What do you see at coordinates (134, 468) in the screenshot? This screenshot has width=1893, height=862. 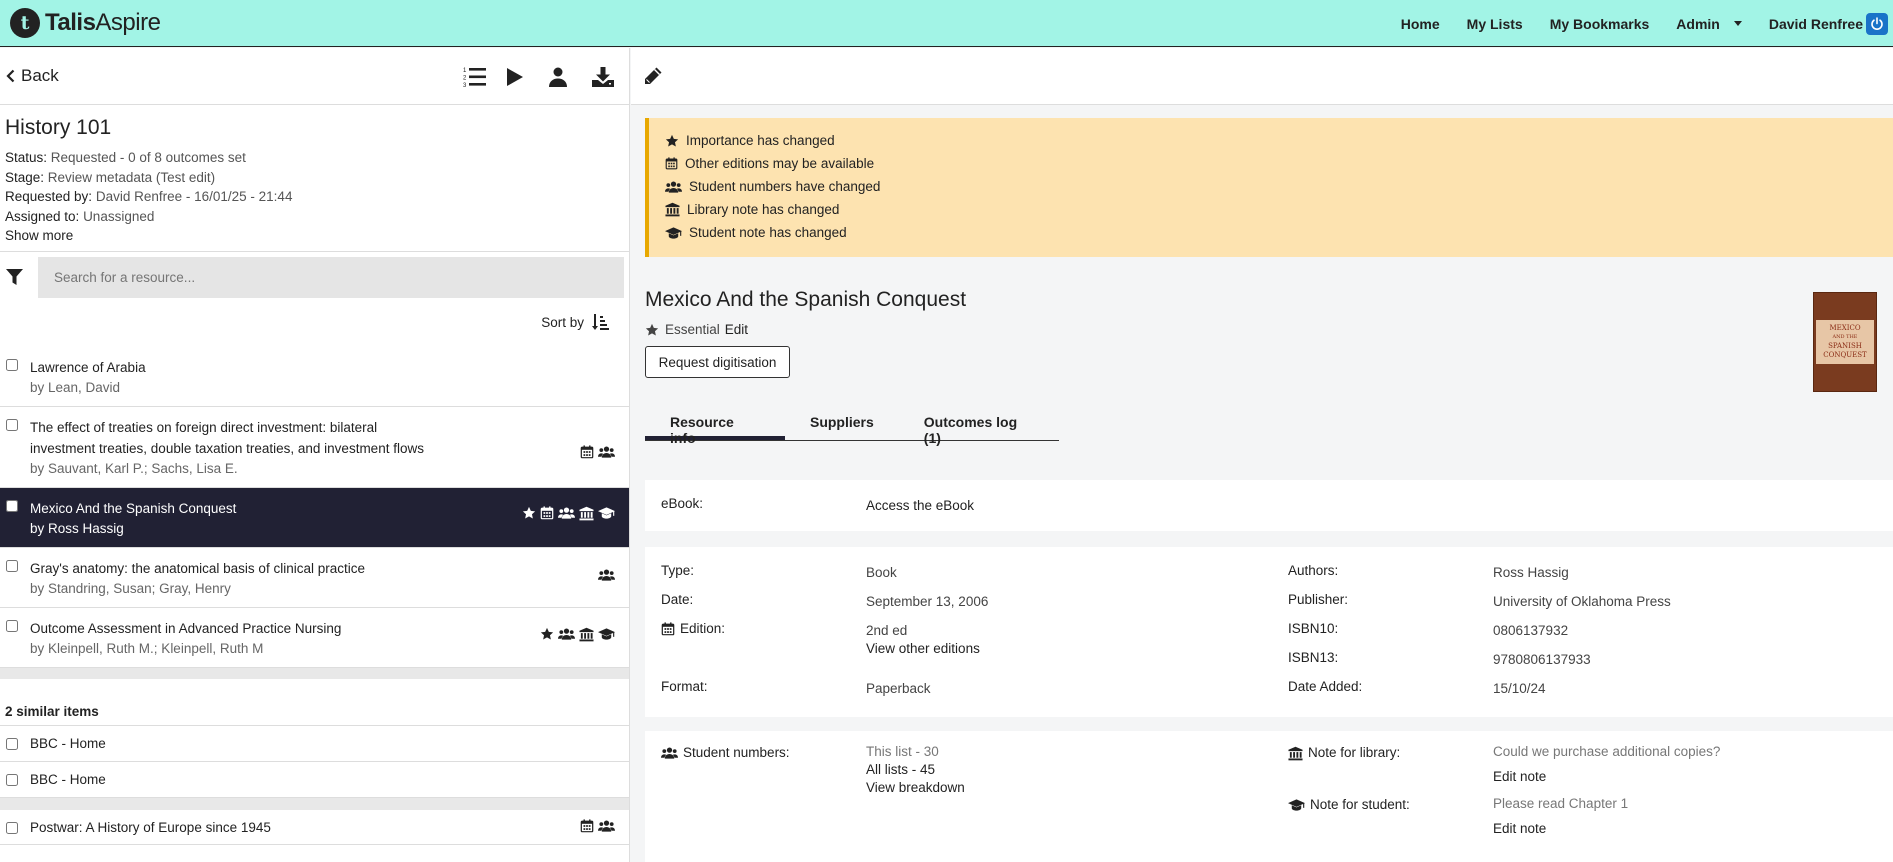 I see `item-author: by Sauvant, Karl P.; Sachs, Lisa E.` at bounding box center [134, 468].